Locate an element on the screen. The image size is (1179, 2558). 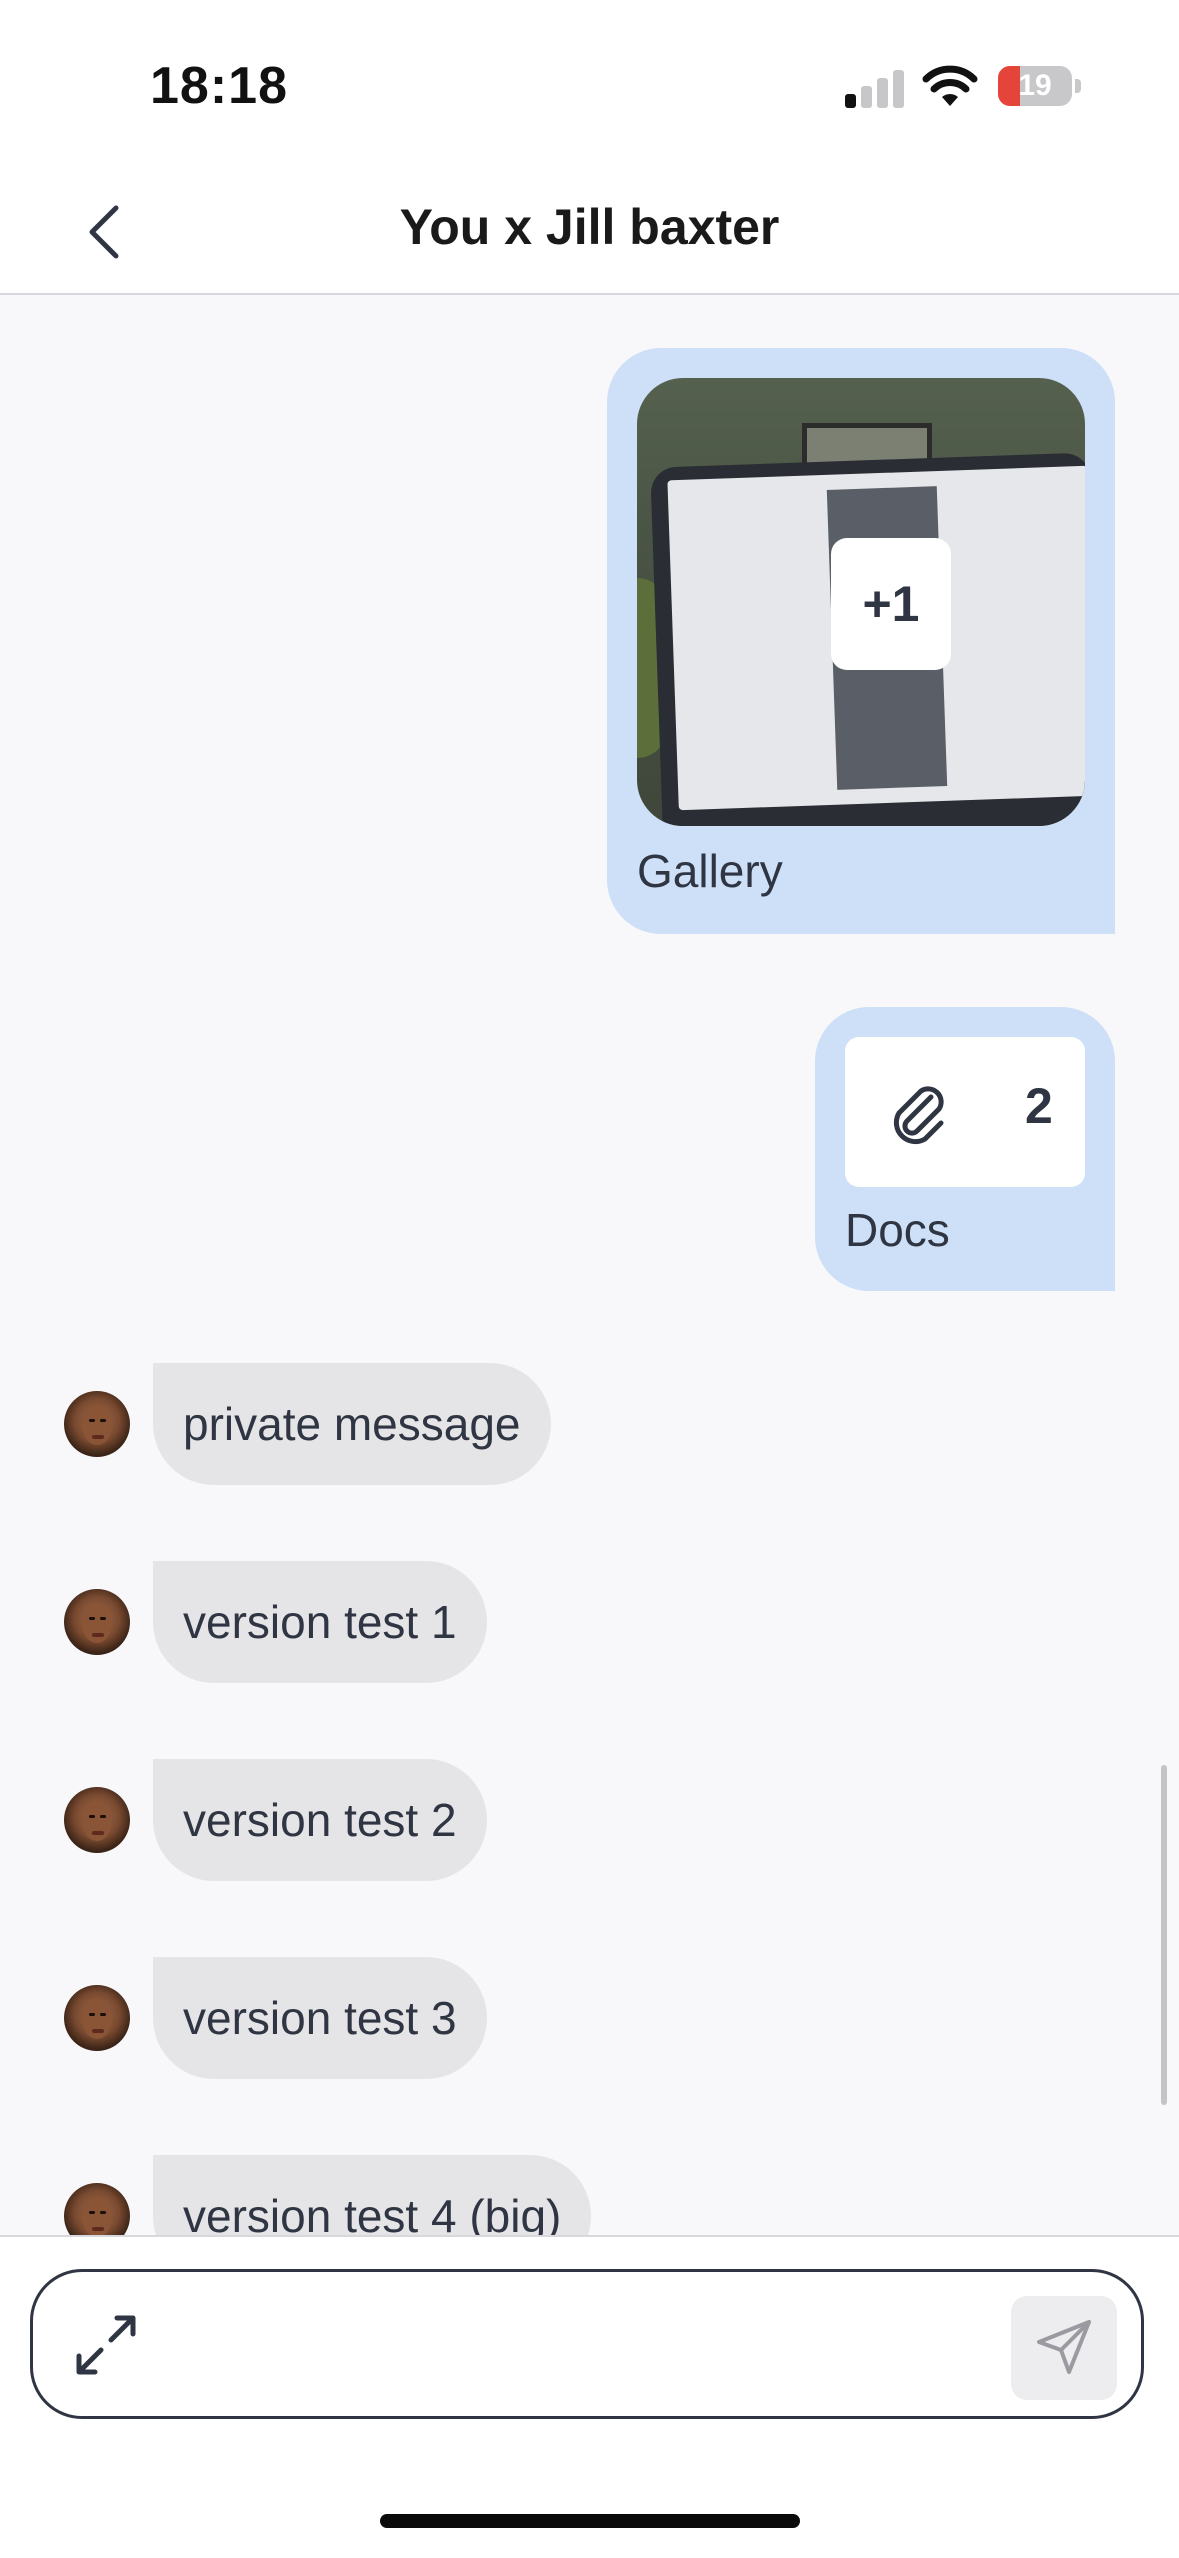
status-time: 18:18 is located at coordinates (219, 86).